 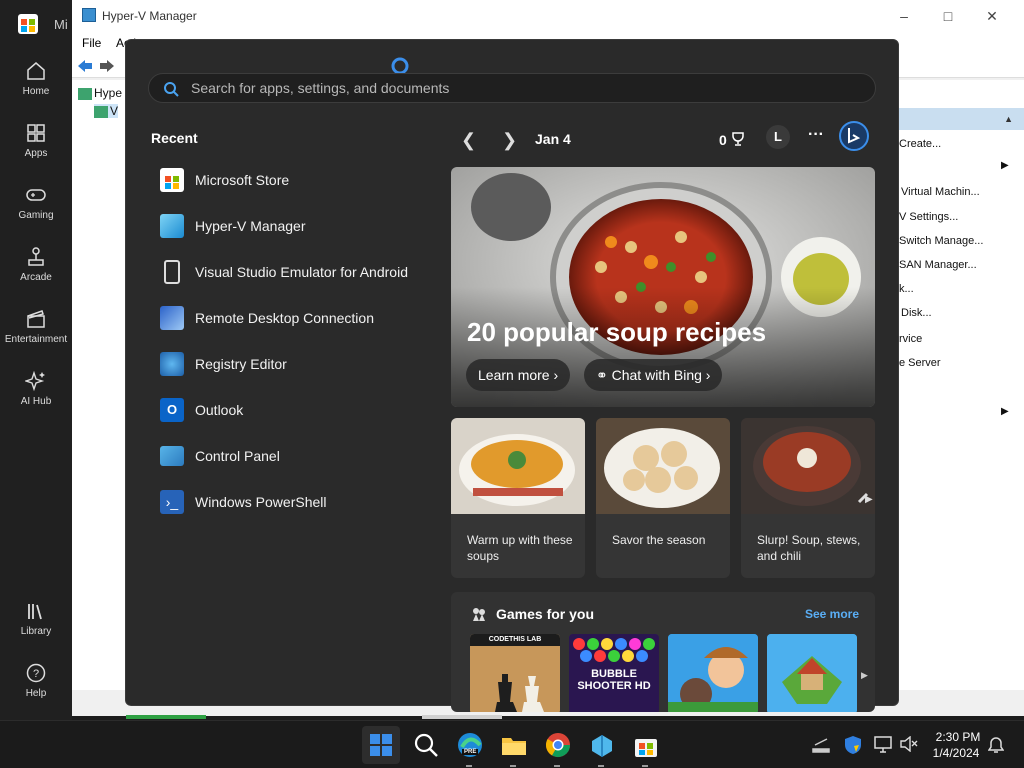 What do you see at coordinates (36, 85) in the screenshot?
I see `store-nav-home: Home` at bounding box center [36, 85].